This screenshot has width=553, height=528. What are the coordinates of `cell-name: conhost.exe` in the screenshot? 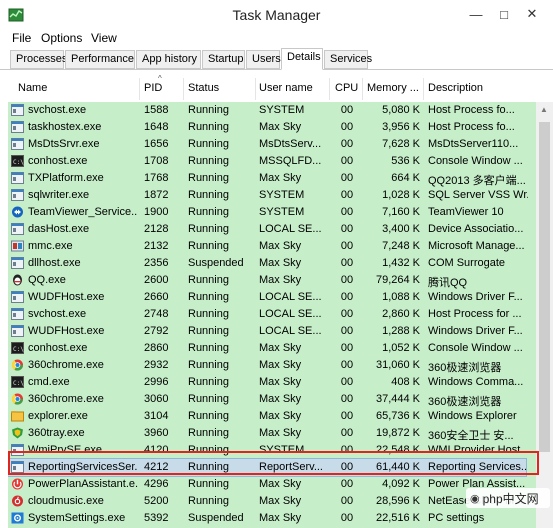 It's located at (58, 348).